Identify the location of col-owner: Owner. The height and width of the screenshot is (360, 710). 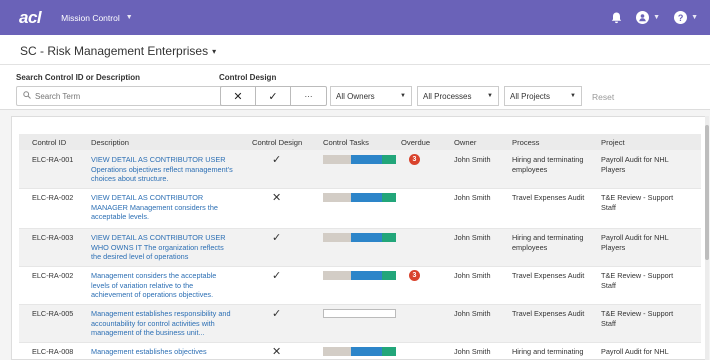
(465, 142).